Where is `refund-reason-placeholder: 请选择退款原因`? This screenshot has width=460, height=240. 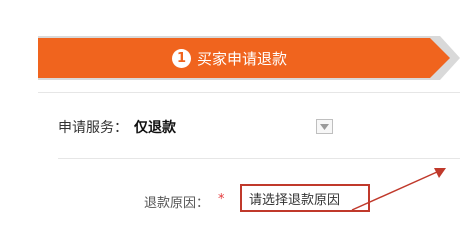
refund-reason-placeholder: 请选择退款原因 is located at coordinates (295, 200).